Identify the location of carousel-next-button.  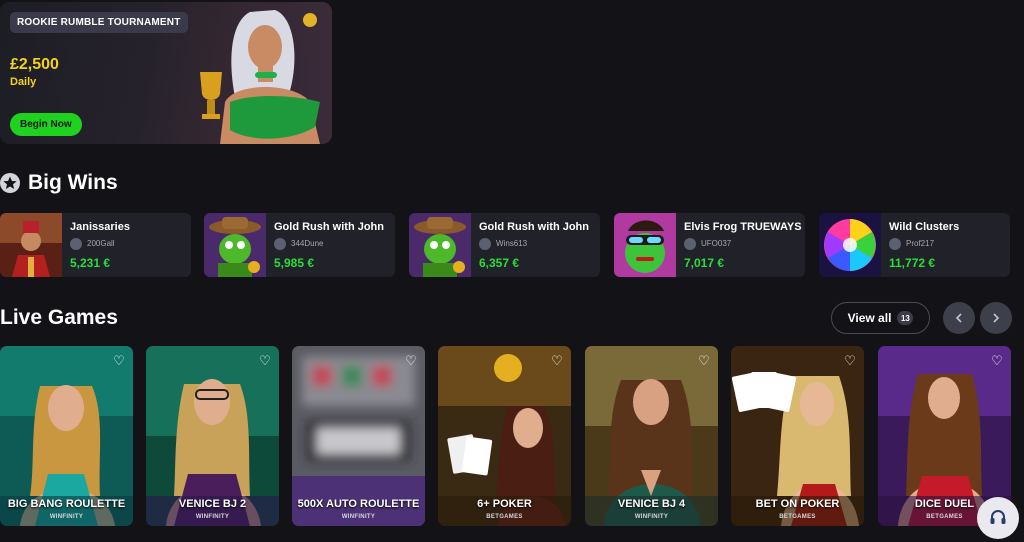
(996, 318).